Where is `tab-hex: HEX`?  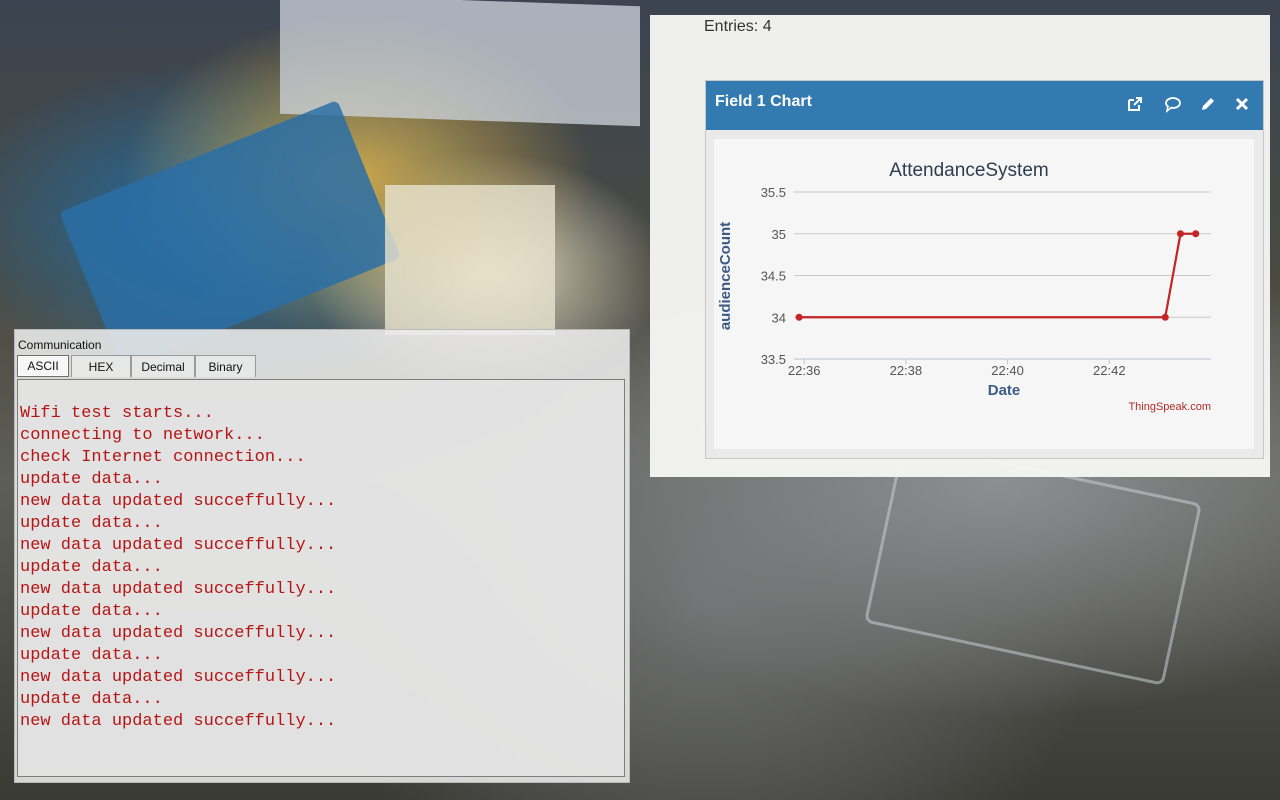
tab-hex: HEX is located at coordinates (101, 366).